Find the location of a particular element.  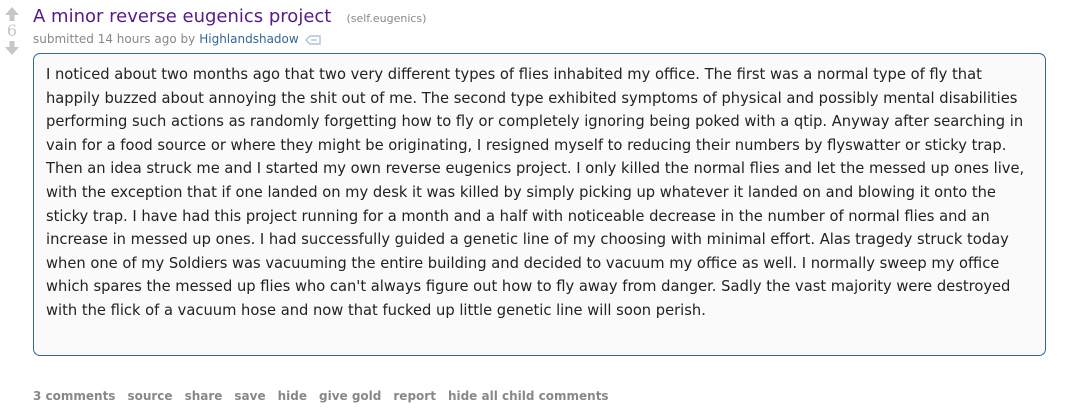

comments-link: 3 comments is located at coordinates (74, 396).